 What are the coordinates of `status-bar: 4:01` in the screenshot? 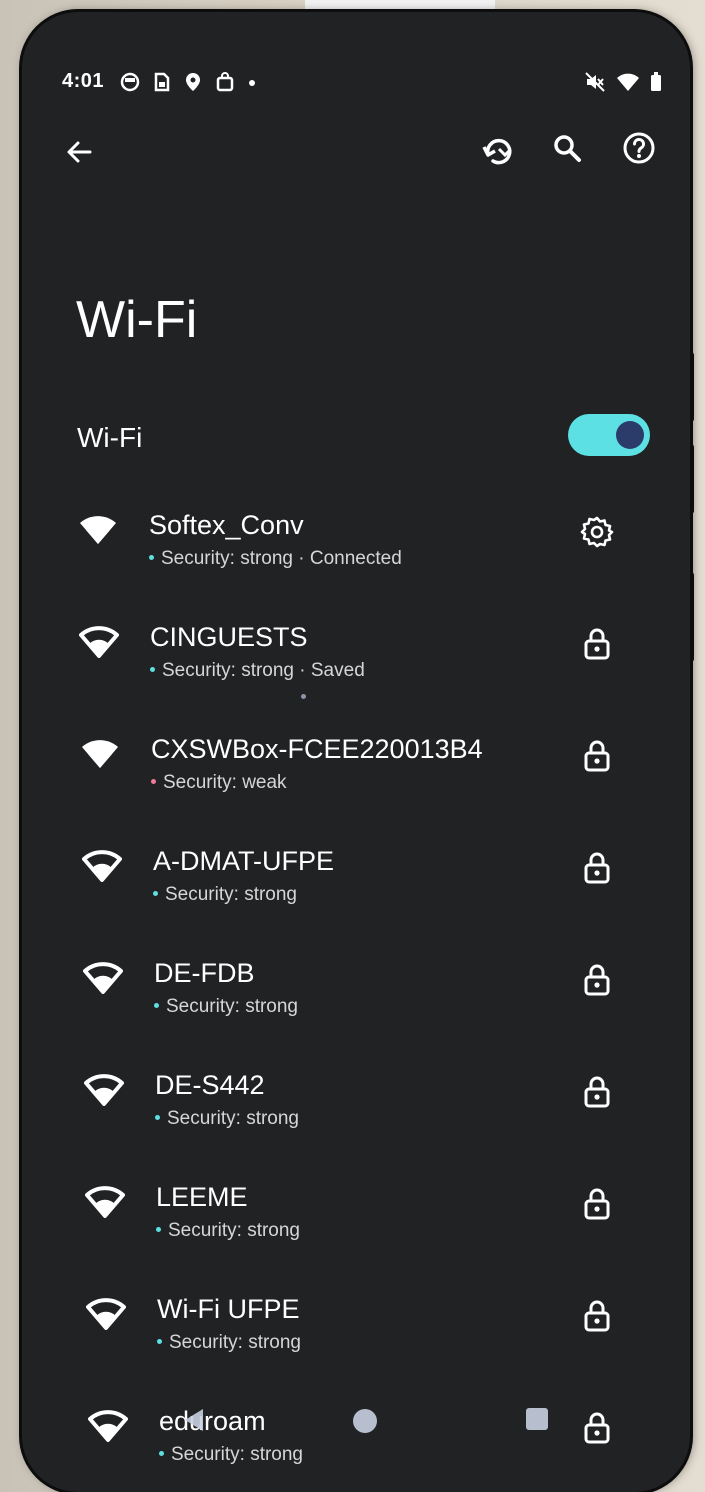 It's located at (362, 83).